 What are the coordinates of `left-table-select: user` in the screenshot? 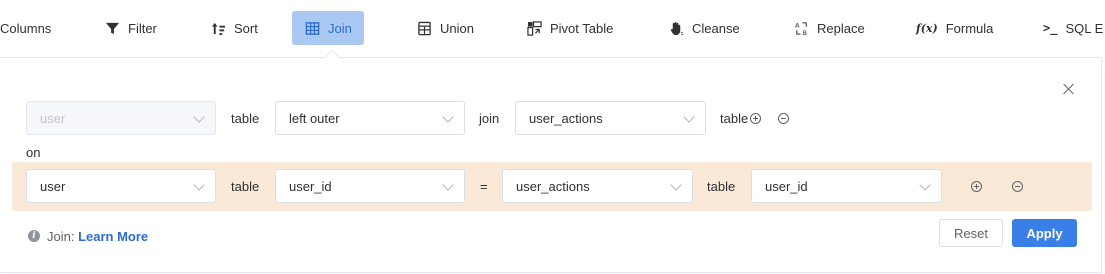 It's located at (121, 118).